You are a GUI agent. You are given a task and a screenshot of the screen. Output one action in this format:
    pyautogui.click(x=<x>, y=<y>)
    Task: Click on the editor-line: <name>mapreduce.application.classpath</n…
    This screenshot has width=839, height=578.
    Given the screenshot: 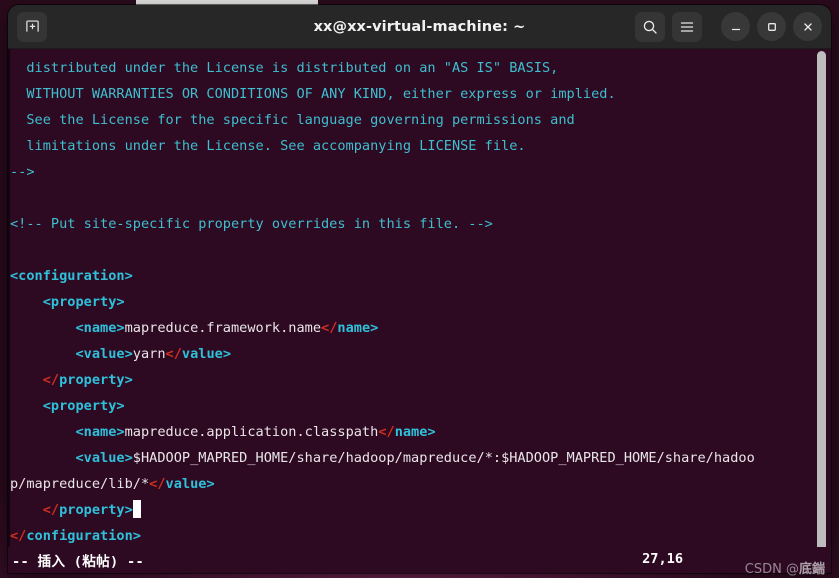 What is the action you would take?
    pyautogui.click(x=412, y=432)
    